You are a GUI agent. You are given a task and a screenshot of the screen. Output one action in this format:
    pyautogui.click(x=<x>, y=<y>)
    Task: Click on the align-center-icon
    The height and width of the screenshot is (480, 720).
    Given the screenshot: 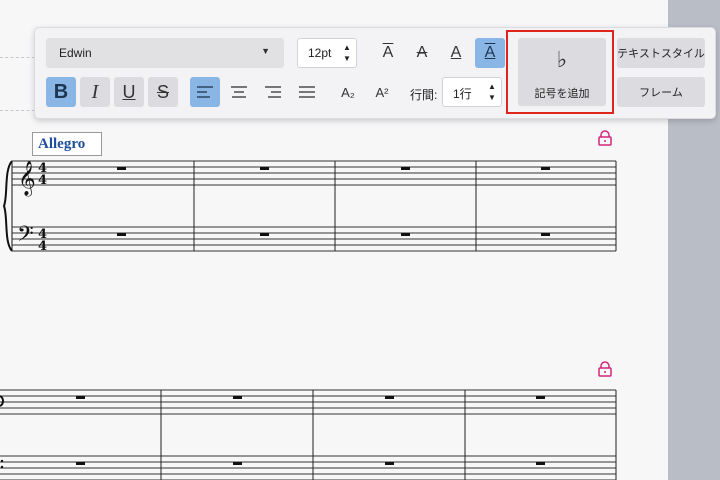 What is the action you would take?
    pyautogui.click(x=239, y=92)
    